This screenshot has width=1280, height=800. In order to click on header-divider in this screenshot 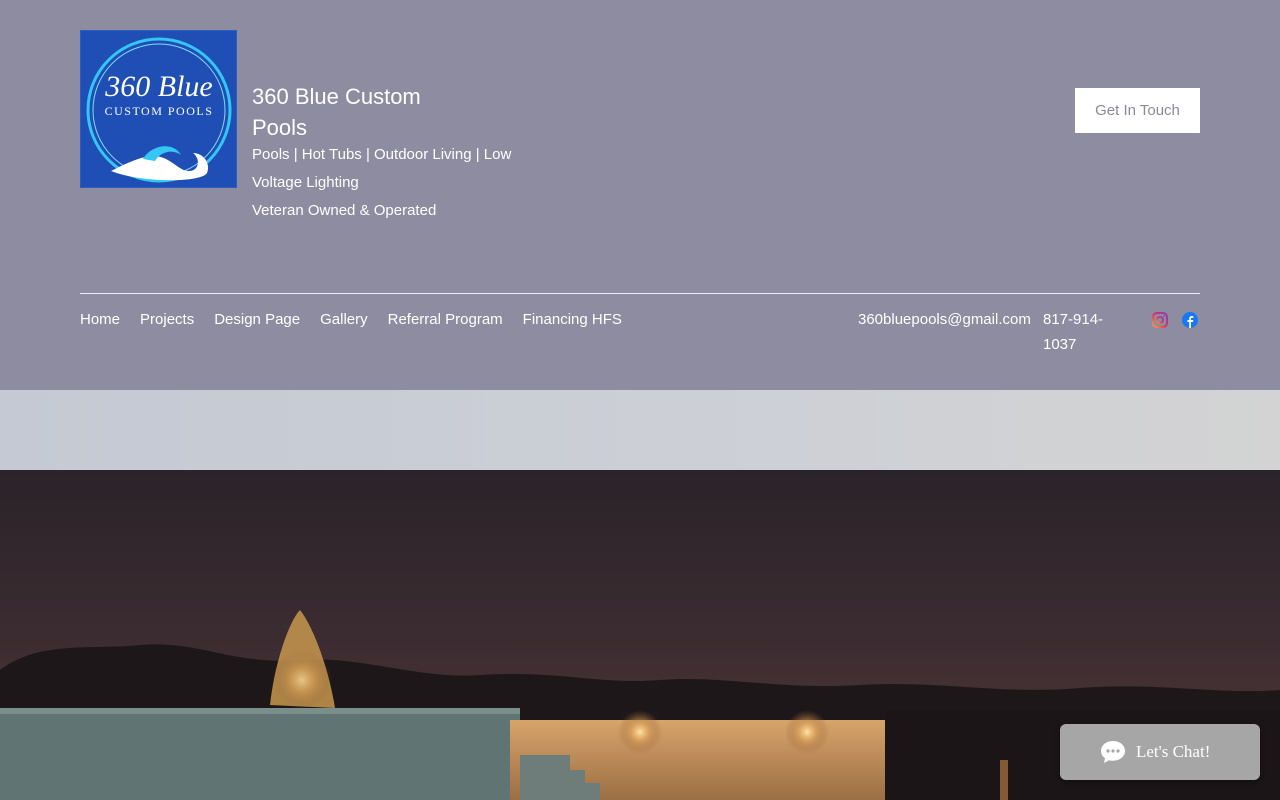, I will do `click(640, 293)`.